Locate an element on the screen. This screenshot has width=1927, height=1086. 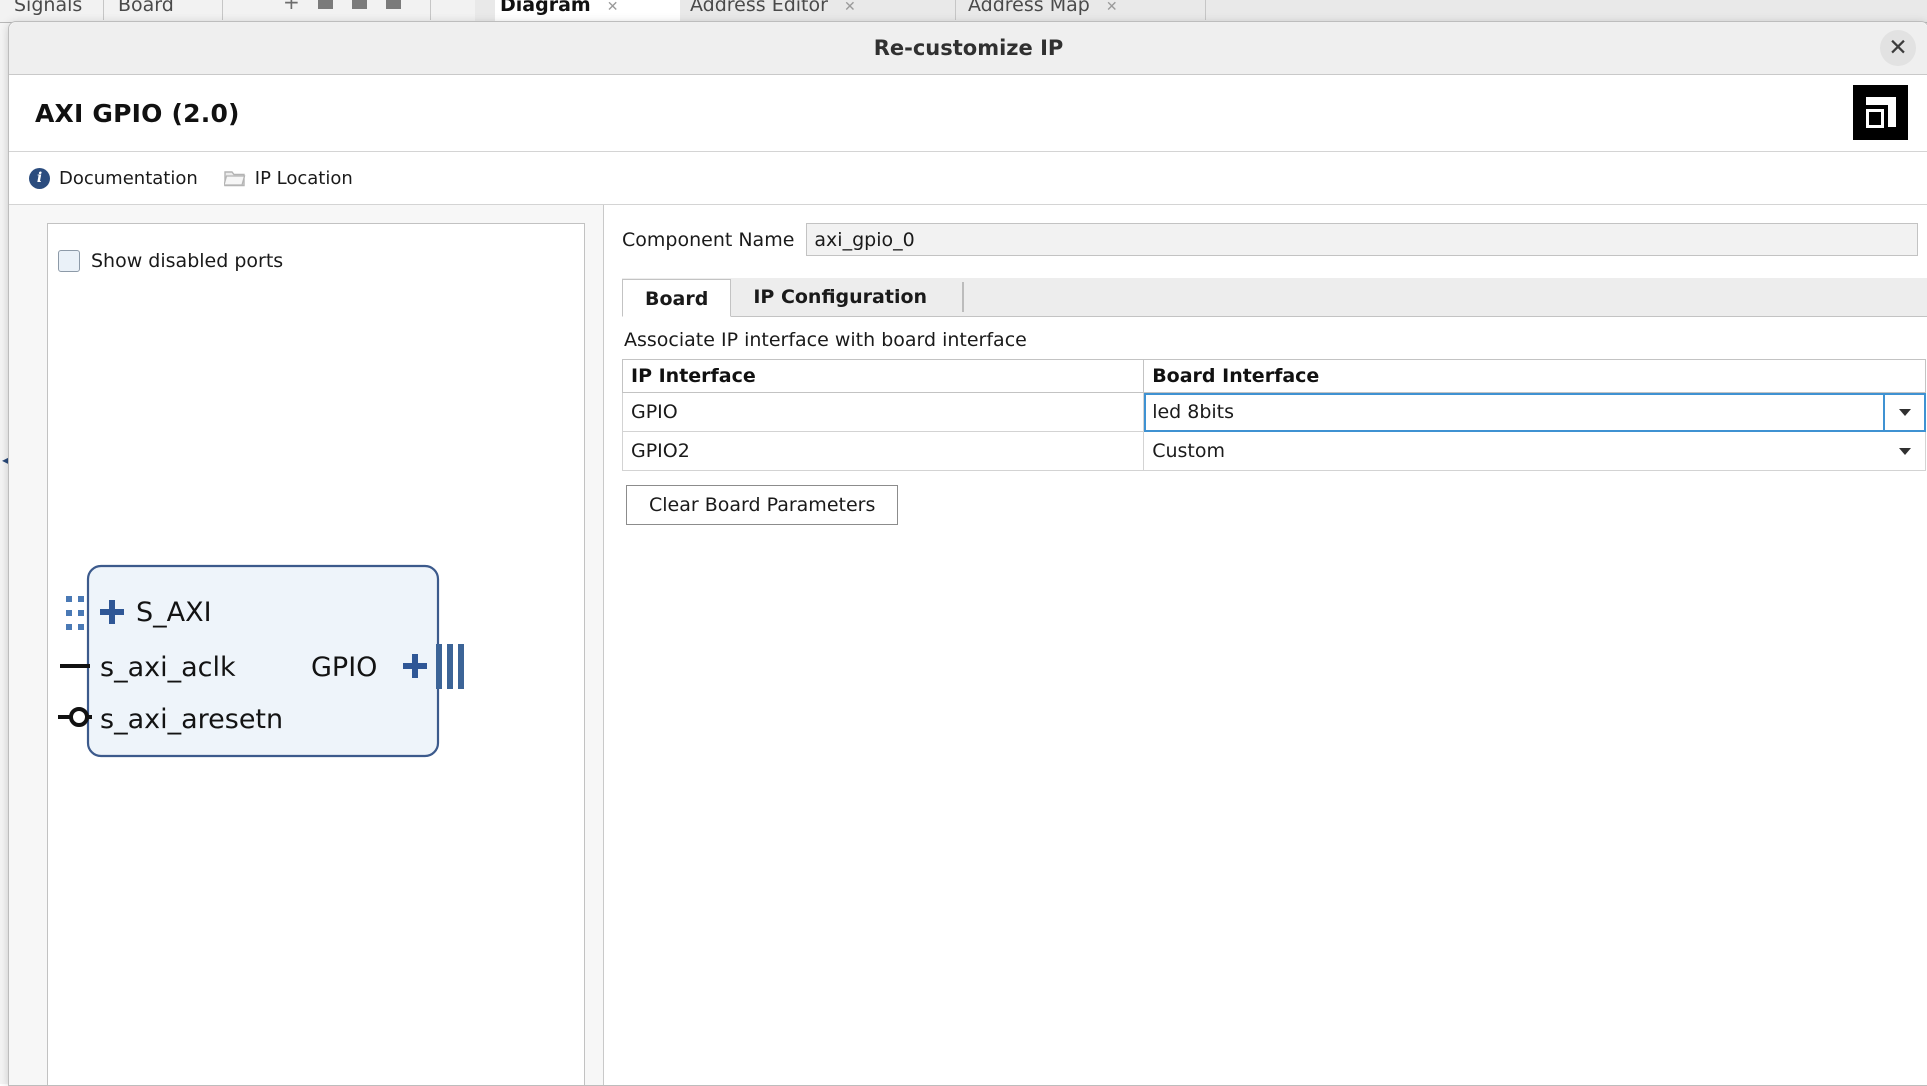
panel-tab-diagram-label: Diagram is located at coordinates (545, 8).